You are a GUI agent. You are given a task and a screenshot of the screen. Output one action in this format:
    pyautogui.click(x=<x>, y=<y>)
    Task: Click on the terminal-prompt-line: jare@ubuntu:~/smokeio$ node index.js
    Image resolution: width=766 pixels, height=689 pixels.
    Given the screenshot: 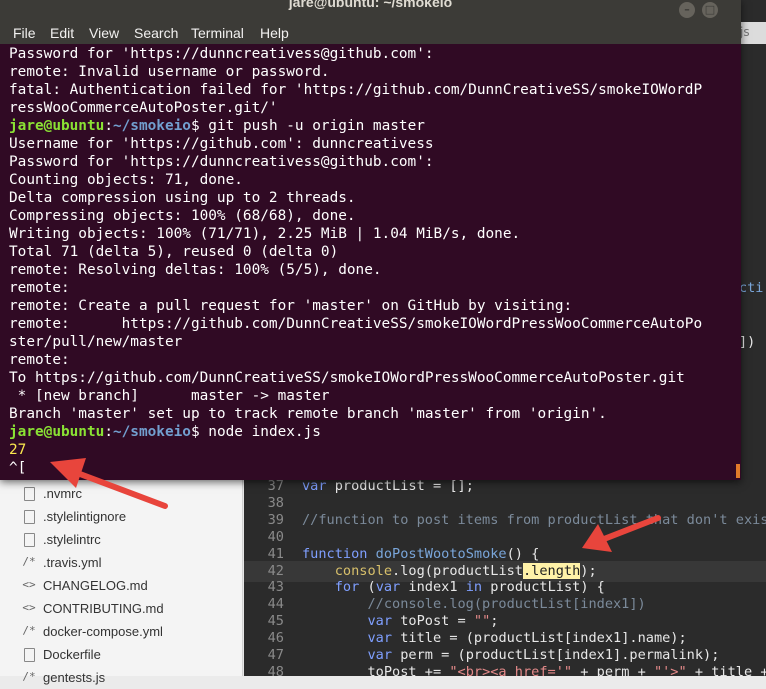 What is the action you would take?
    pyautogui.click(x=165, y=433)
    